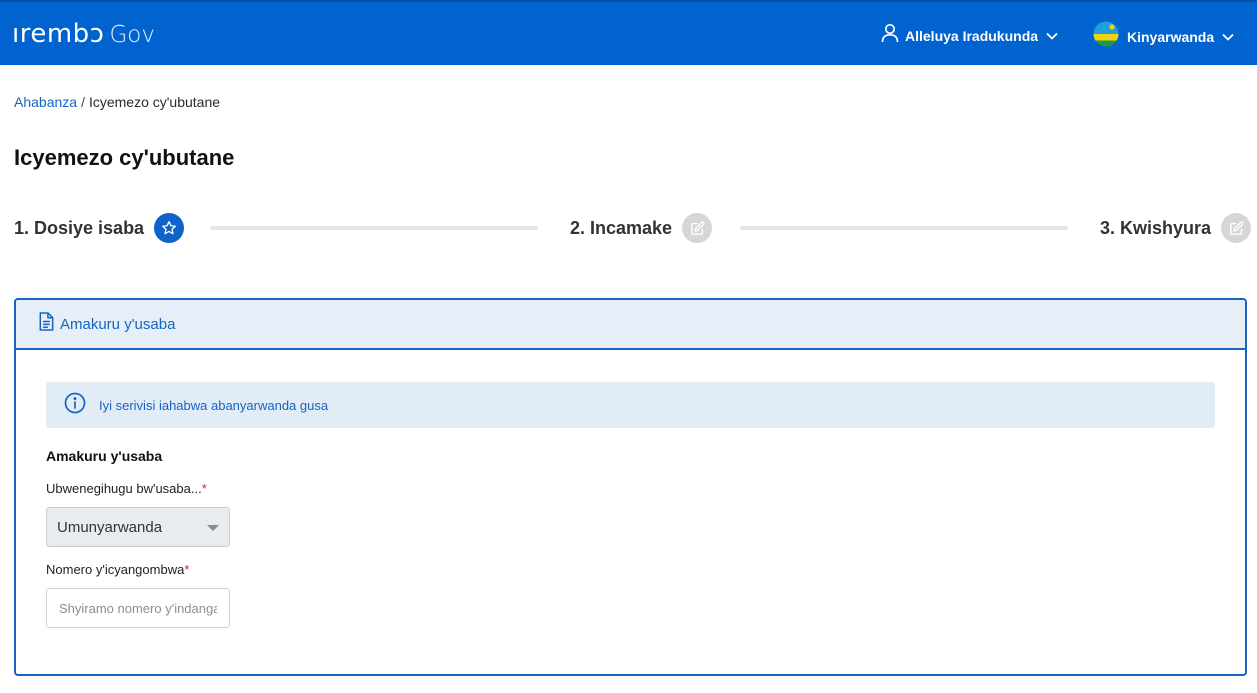 This screenshot has width=1257, height=693. Describe the element at coordinates (104, 456) in the screenshot. I see `section-title: Amakuru y'usaba` at that location.